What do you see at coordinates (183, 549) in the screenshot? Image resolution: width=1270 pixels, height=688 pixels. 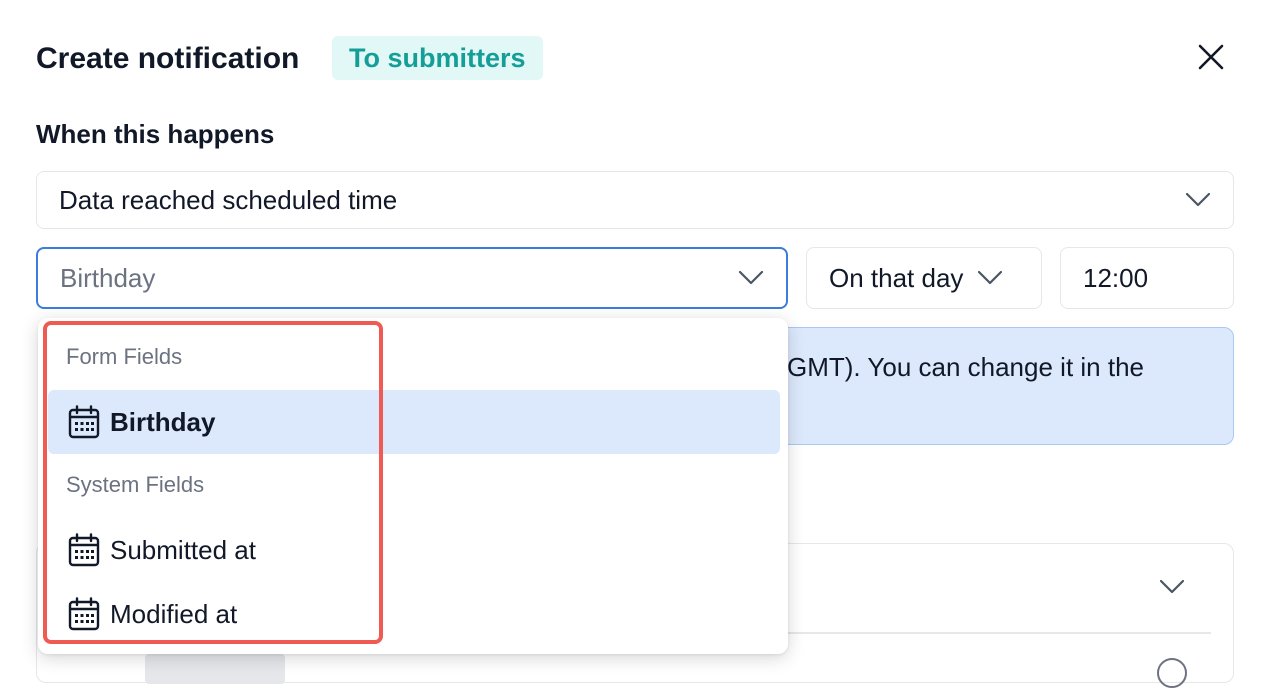 I see `option-label: Submitted at` at bounding box center [183, 549].